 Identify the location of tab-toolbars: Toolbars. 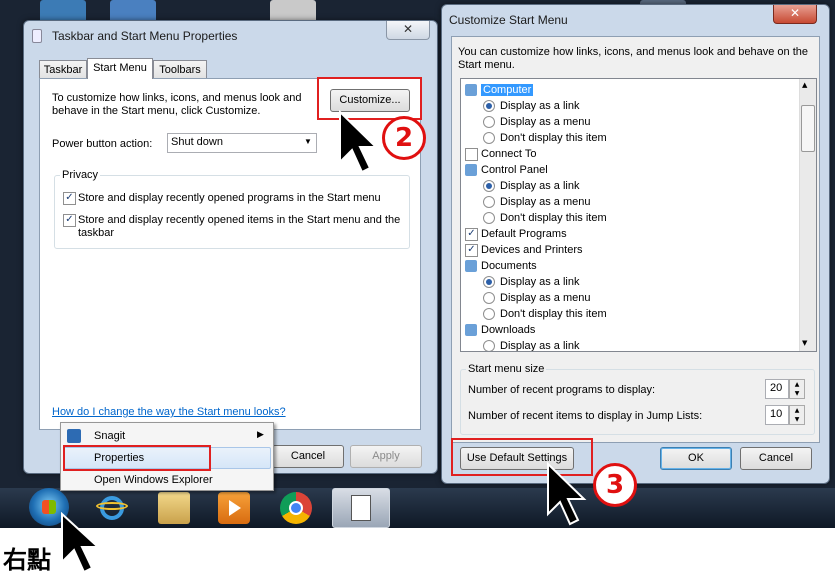
(180, 69).